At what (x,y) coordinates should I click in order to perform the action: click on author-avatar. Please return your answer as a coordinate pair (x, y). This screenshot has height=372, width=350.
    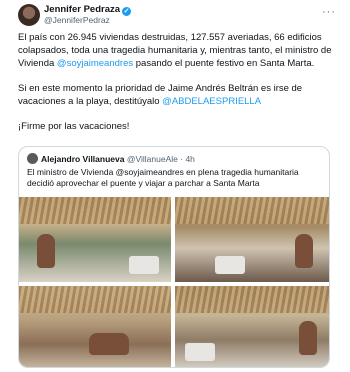
    Looking at the image, I should click on (29, 15).